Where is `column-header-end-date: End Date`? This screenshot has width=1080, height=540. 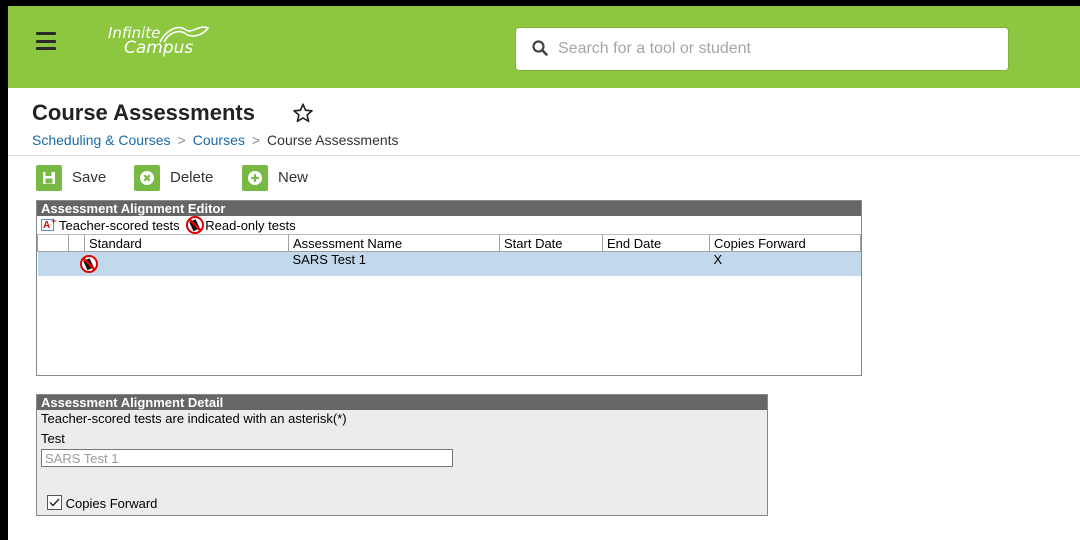
column-header-end-date: End Date is located at coordinates (656, 243).